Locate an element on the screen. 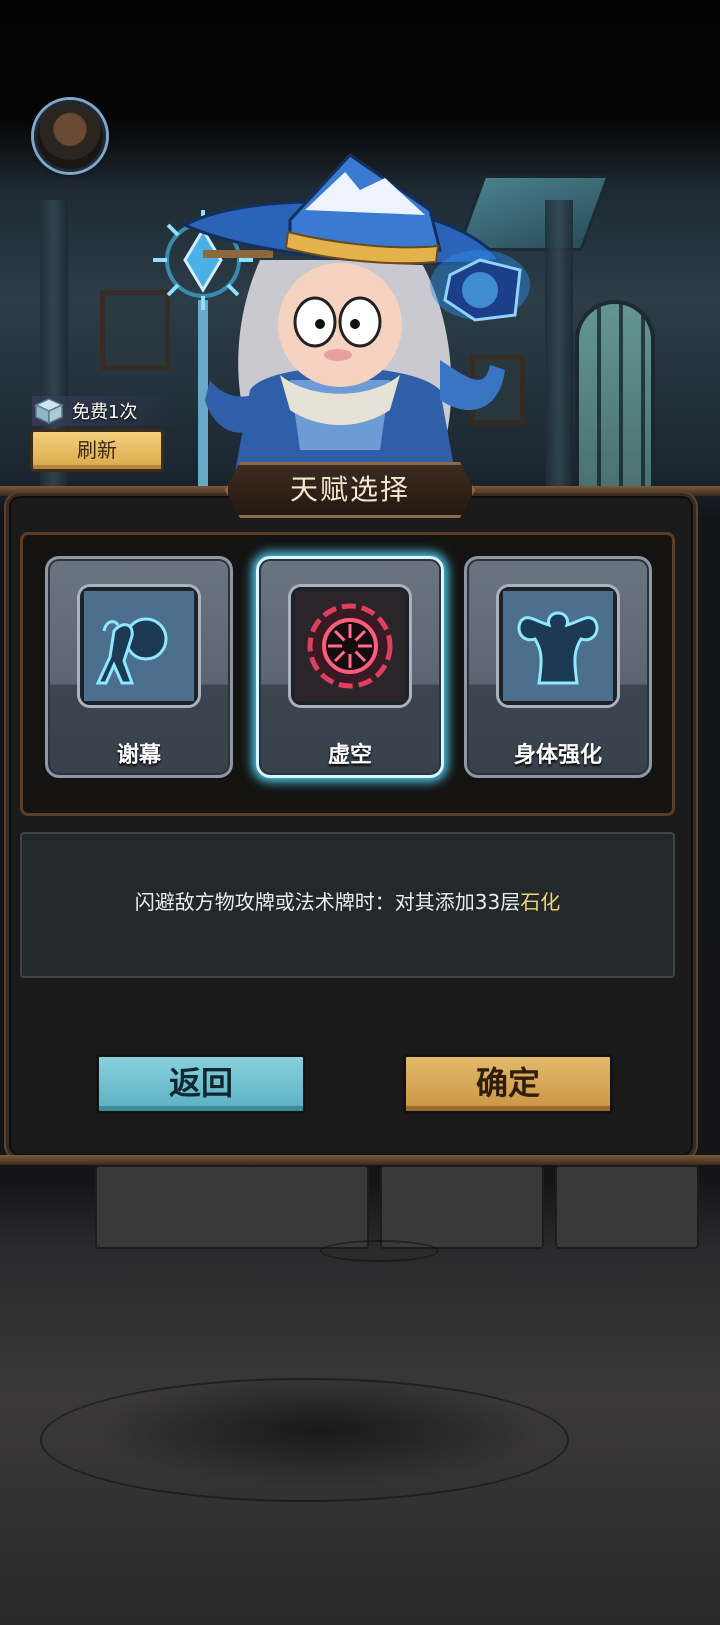 The image size is (720, 1625). refresh-button: 刷新 is located at coordinates (97, 450).